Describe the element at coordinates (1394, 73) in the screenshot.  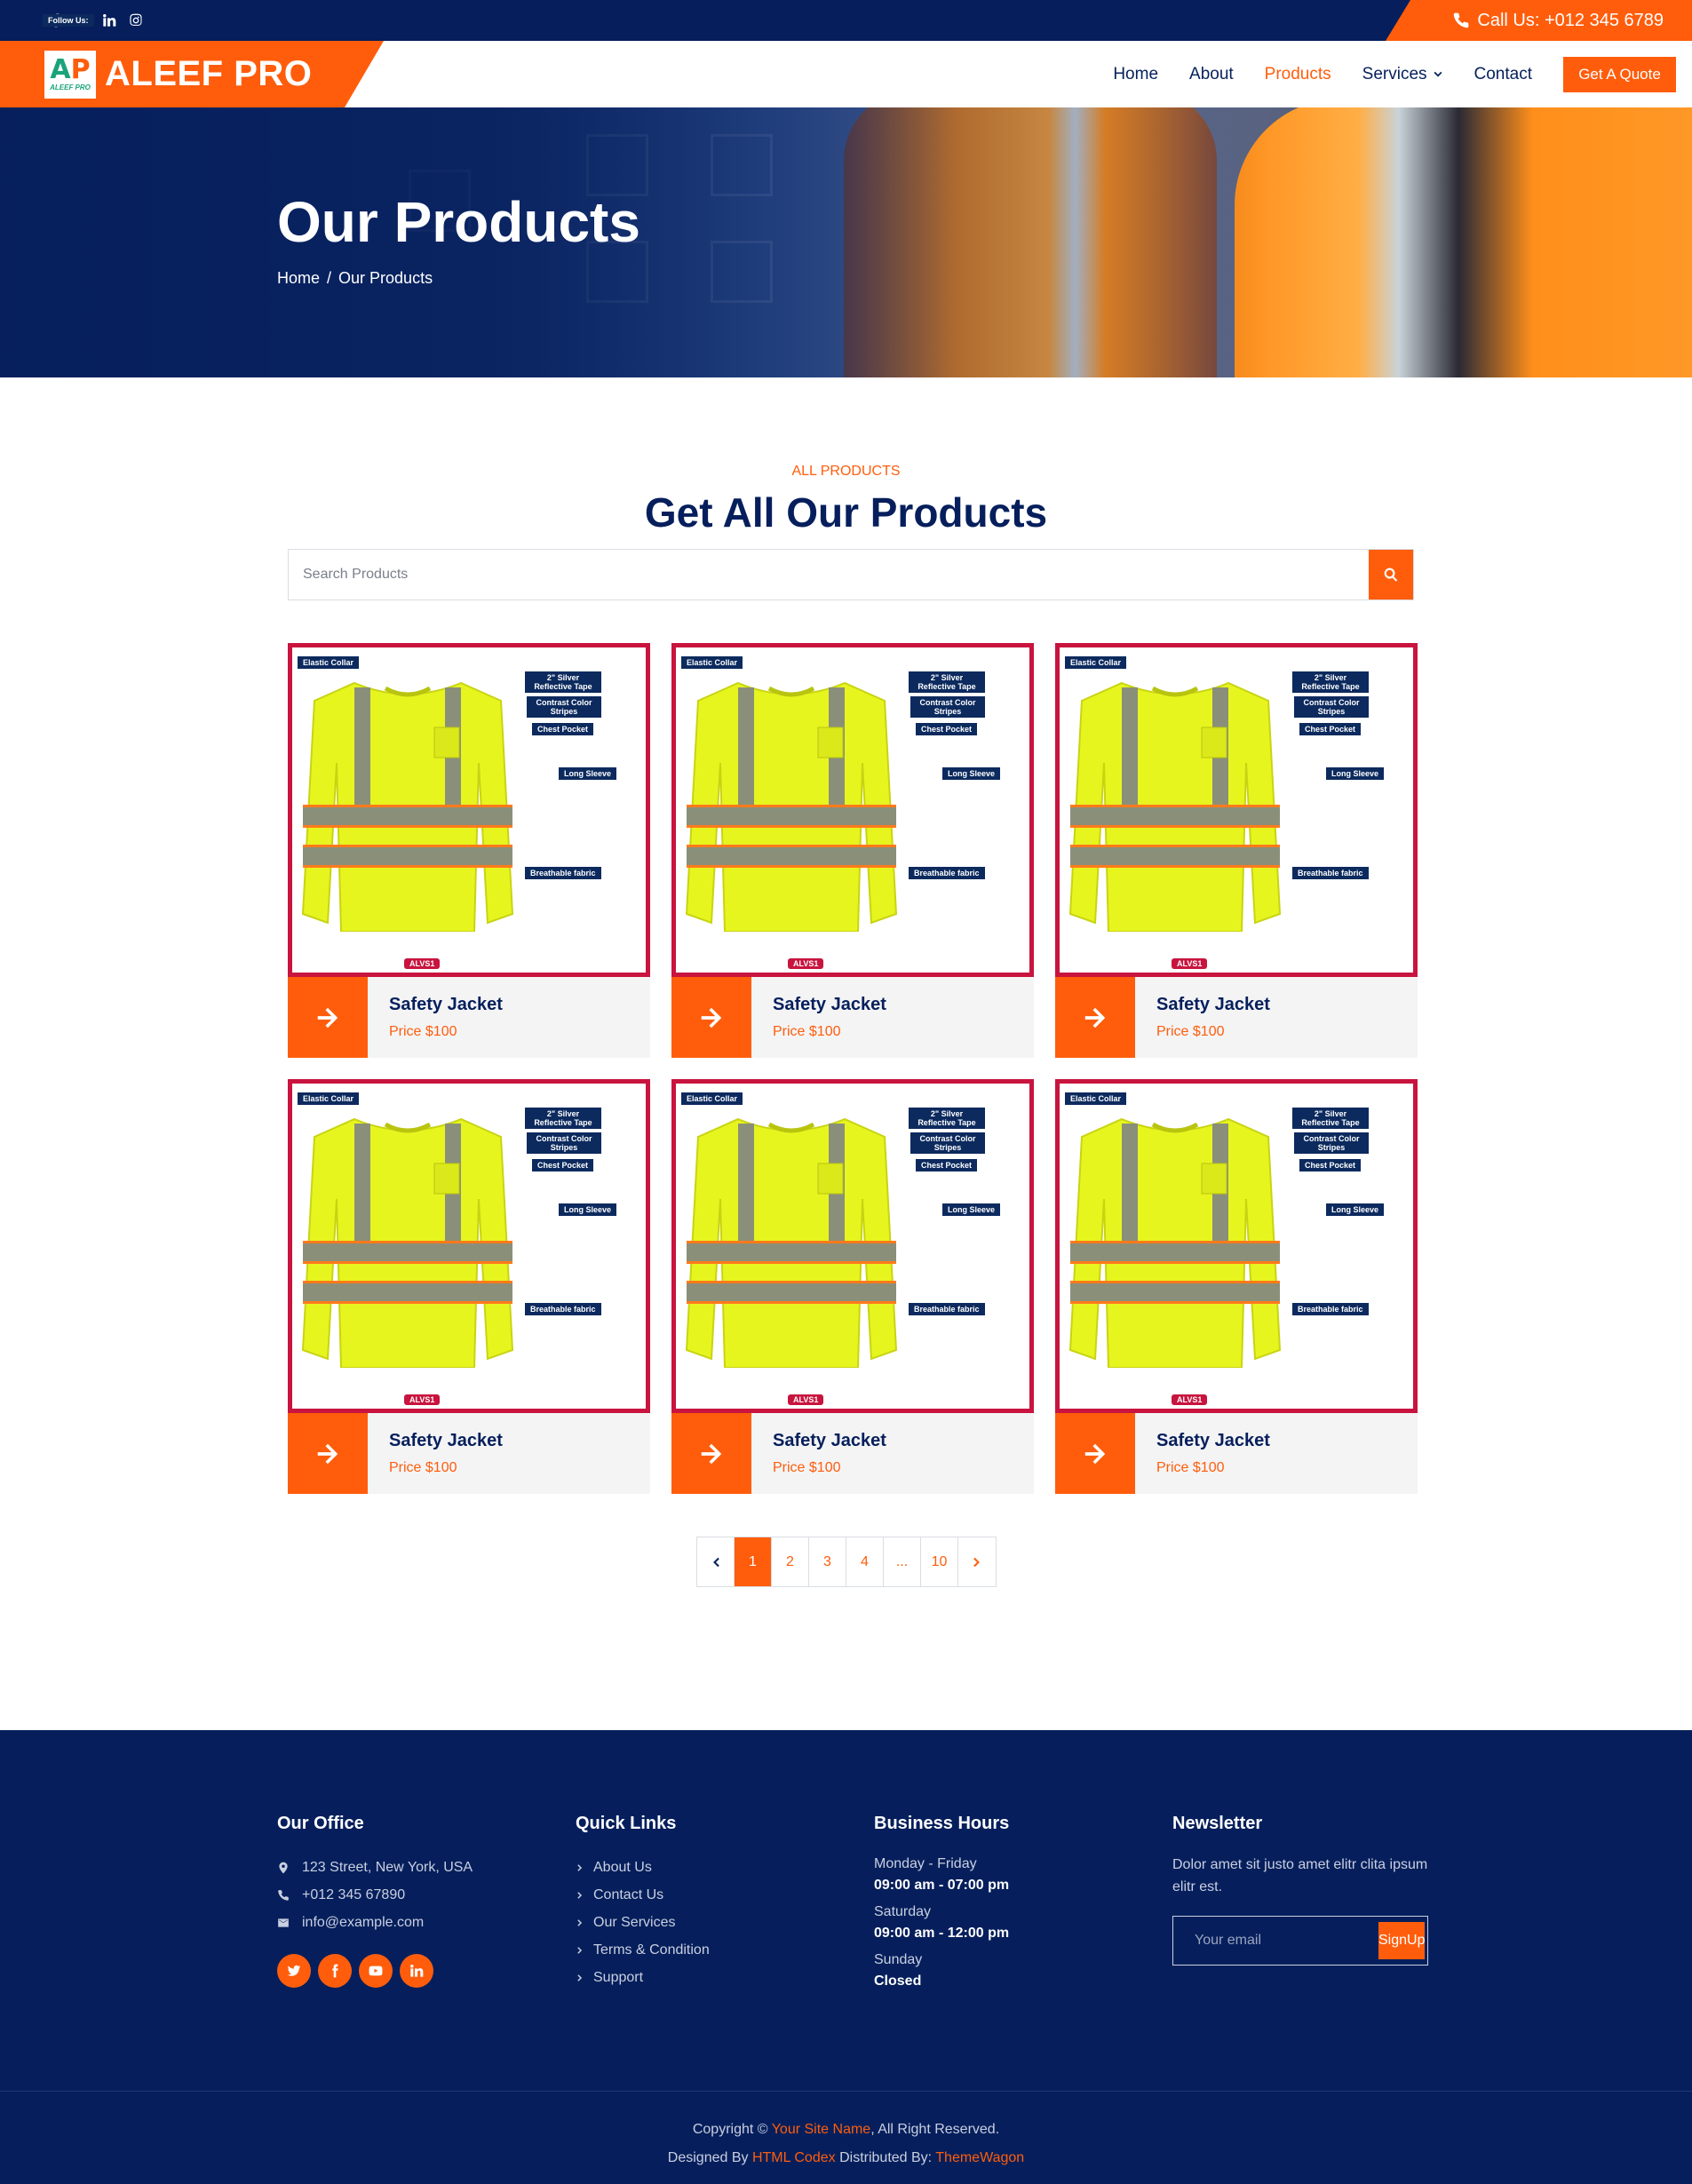
I see `nav-services-label: Services` at that location.